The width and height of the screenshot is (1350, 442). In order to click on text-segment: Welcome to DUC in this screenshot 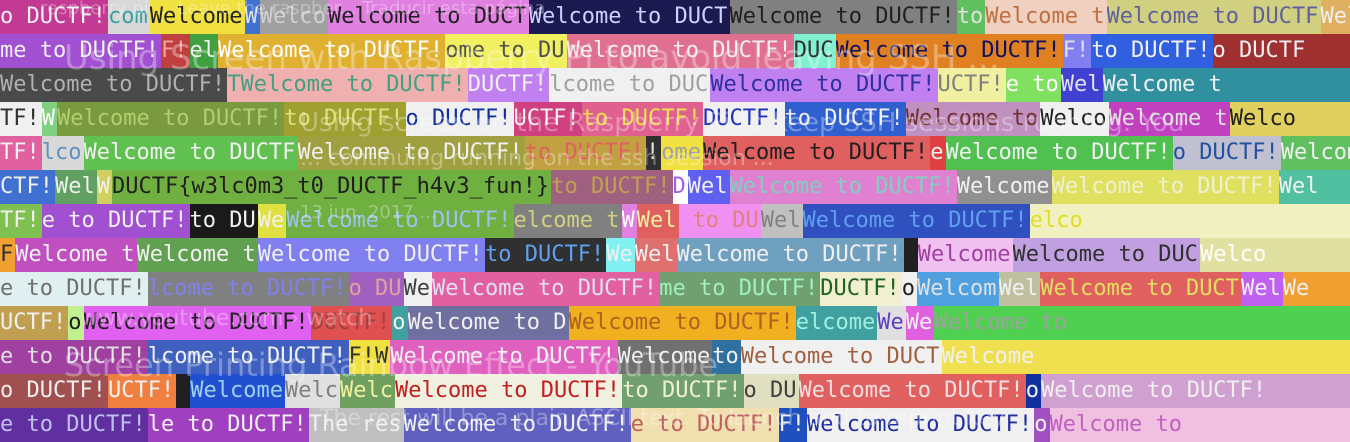, I will do `click(1106, 255)`.